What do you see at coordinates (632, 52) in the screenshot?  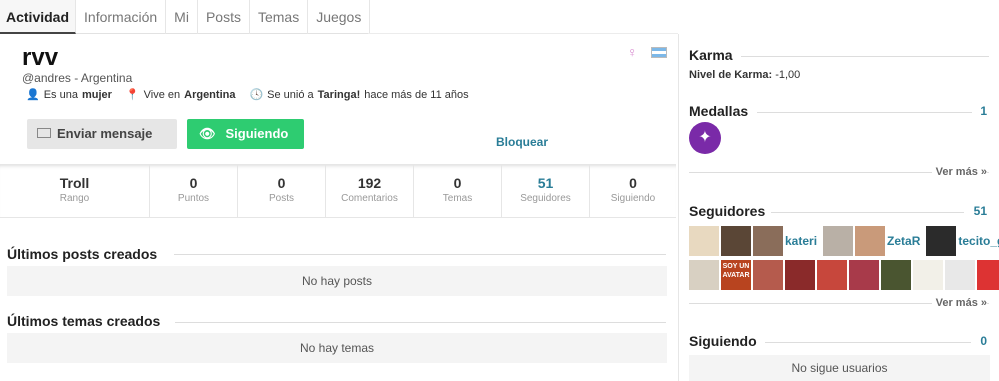 I see `female-icon: ♀` at bounding box center [632, 52].